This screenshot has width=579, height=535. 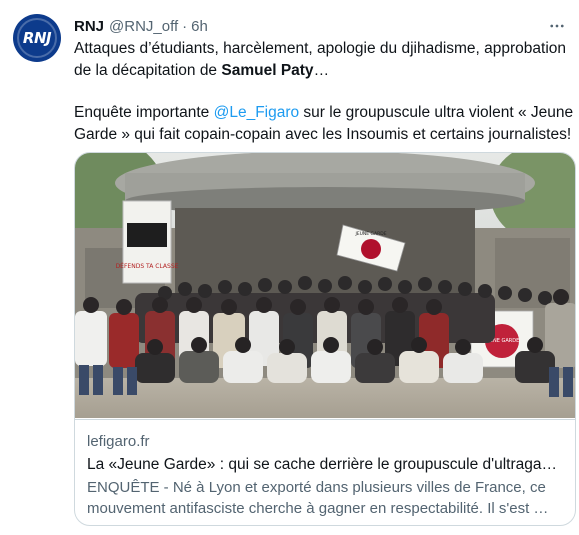 What do you see at coordinates (147, 266) in the screenshot?
I see `banner-left-text: DÉFENDS TA CLASSE` at bounding box center [147, 266].